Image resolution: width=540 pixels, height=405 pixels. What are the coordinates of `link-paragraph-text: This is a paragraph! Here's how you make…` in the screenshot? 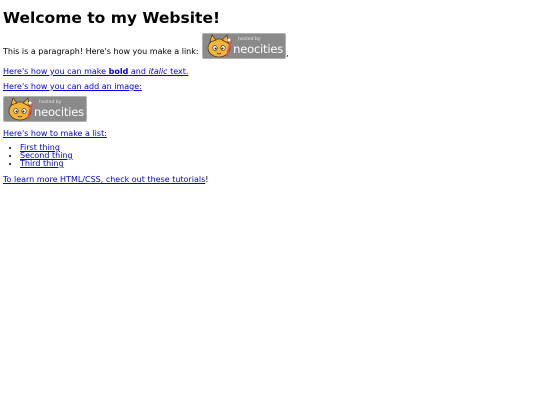 It's located at (101, 51).